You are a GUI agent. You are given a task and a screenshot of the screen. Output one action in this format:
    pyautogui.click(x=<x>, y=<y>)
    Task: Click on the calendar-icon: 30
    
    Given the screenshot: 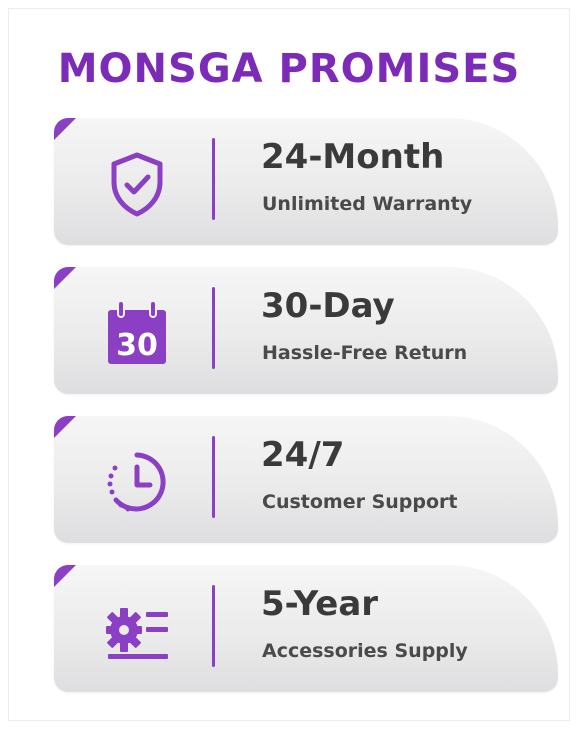 What is the action you would take?
    pyautogui.click(x=137, y=332)
    